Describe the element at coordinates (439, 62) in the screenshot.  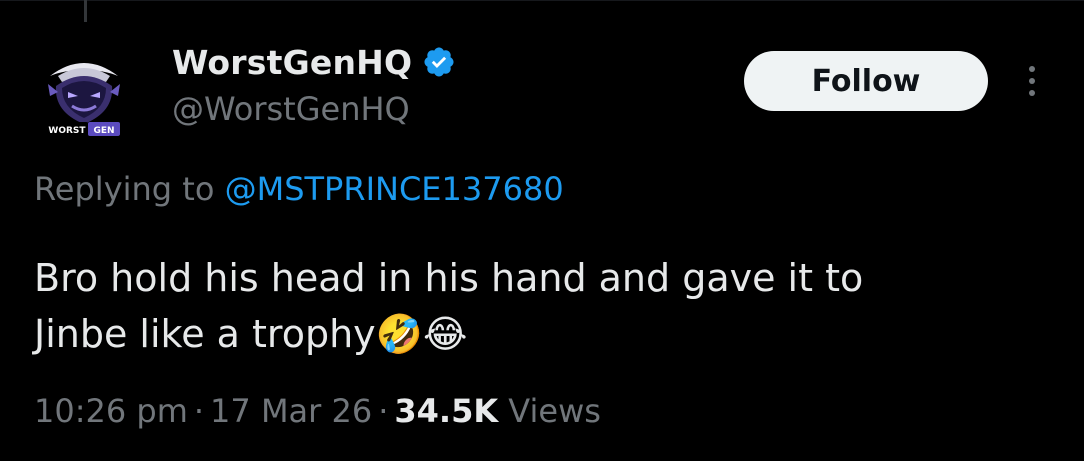
I see `verified-badge-icon` at that location.